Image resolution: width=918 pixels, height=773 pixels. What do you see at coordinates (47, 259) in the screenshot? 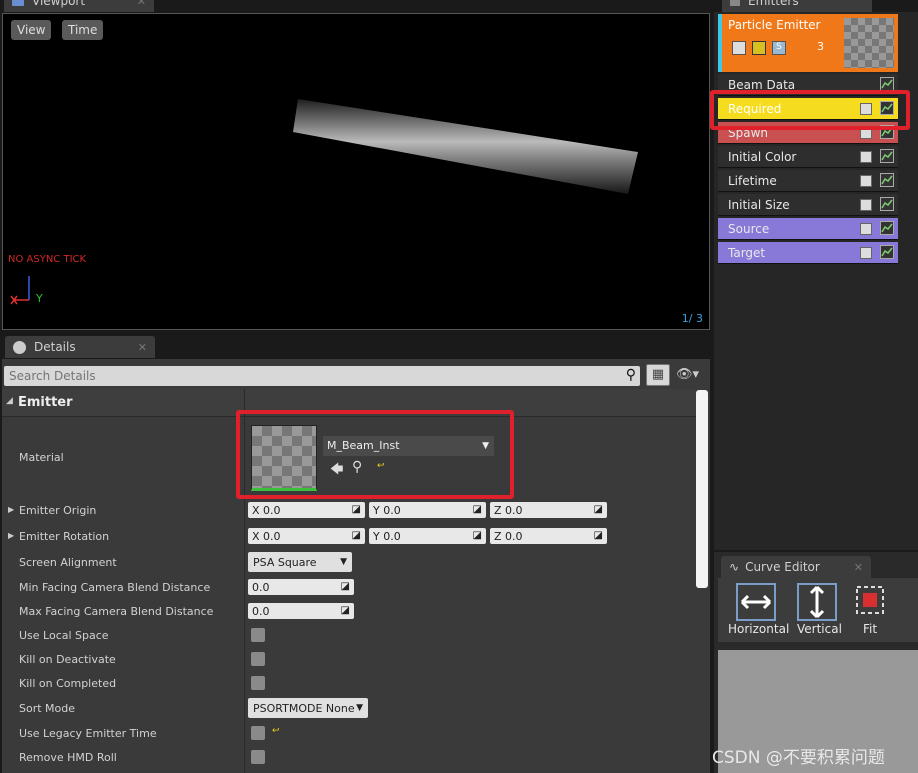
I see `async-warning: NO ASYNC TICK` at bounding box center [47, 259].